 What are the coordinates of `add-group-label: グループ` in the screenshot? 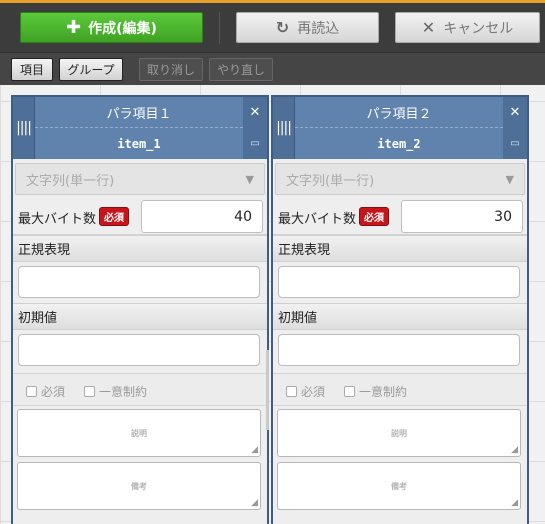 It's located at (91, 70).